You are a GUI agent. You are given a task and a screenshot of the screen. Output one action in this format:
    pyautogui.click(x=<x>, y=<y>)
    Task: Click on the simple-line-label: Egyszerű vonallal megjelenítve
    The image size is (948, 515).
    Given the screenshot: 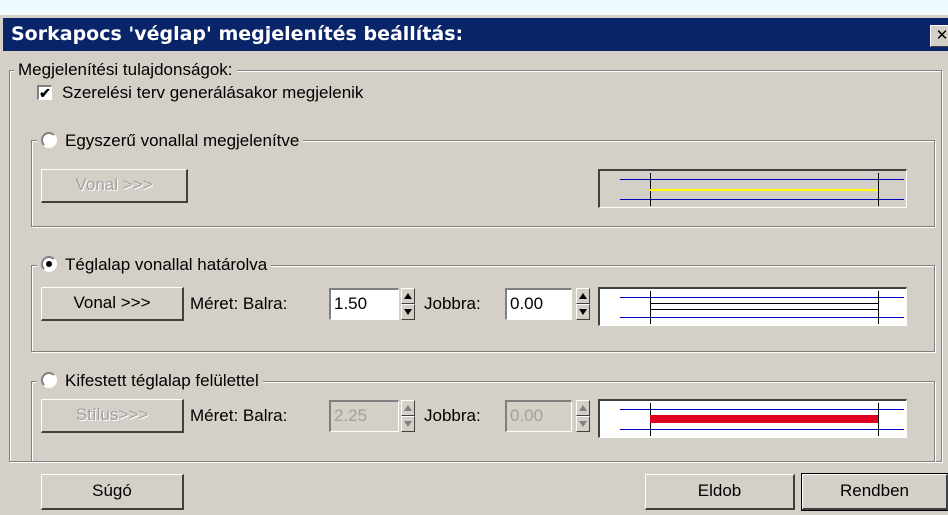 What is the action you would take?
    pyautogui.click(x=182, y=140)
    